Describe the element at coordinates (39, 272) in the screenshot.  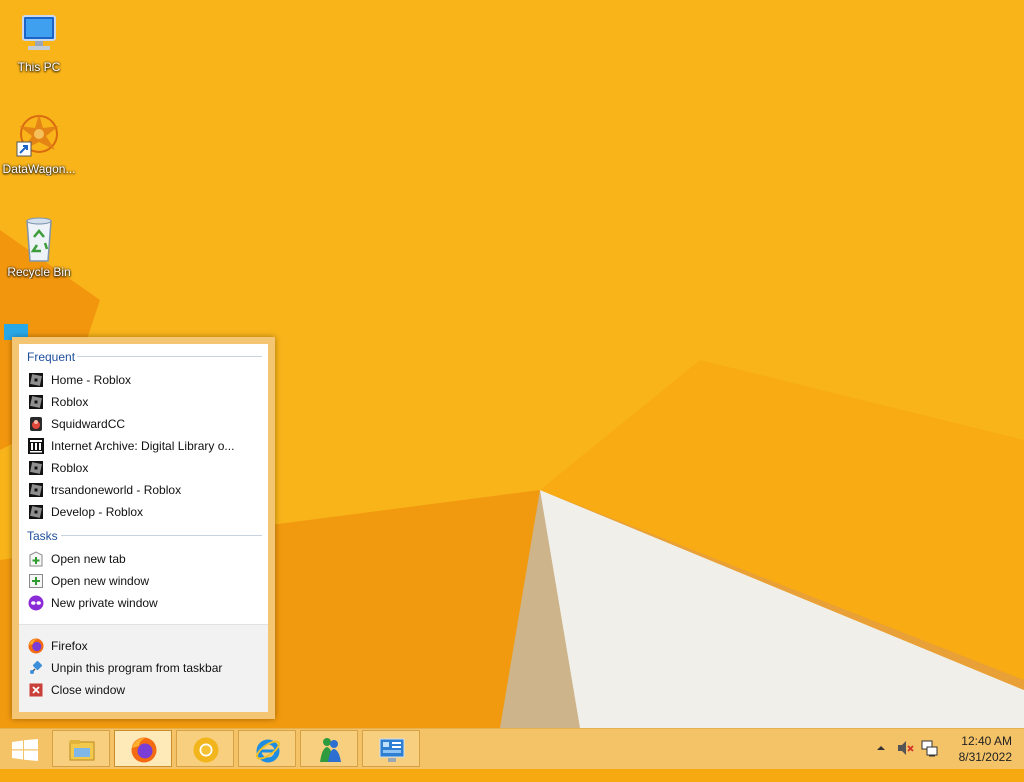
I see `desktop-icon-label: Recycle Bin` at that location.